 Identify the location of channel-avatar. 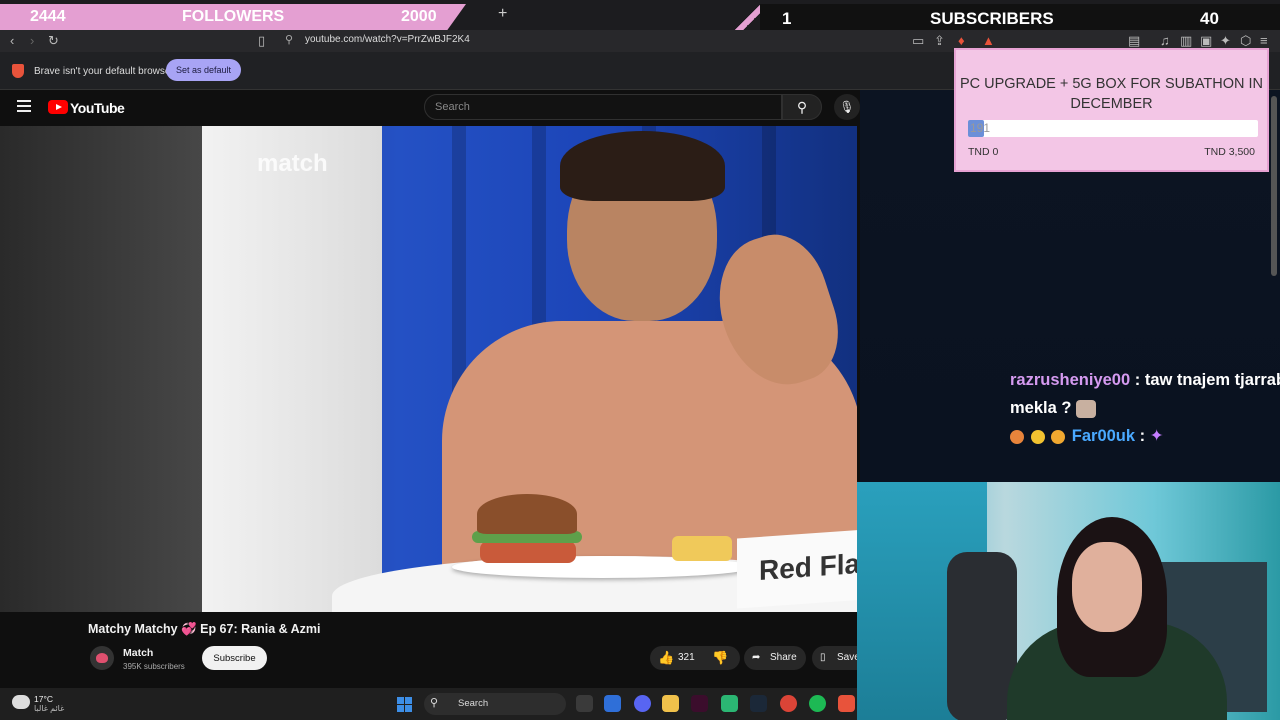
(102, 658).